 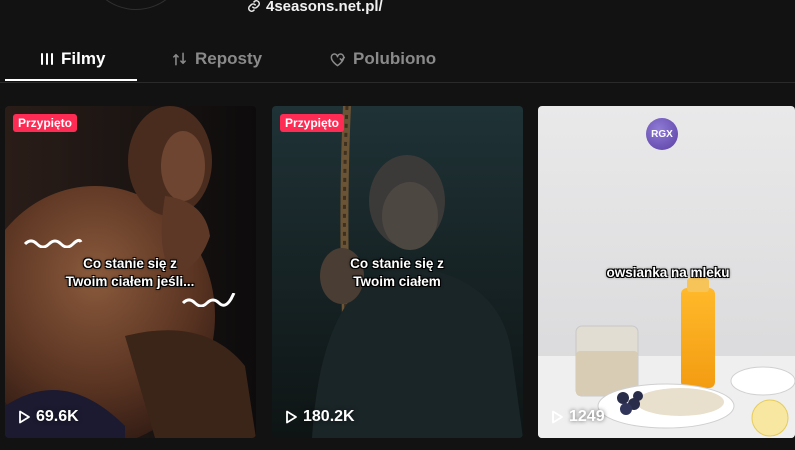 I want to click on profile-link: 4seasons.net.pl/, so click(x=315, y=8).